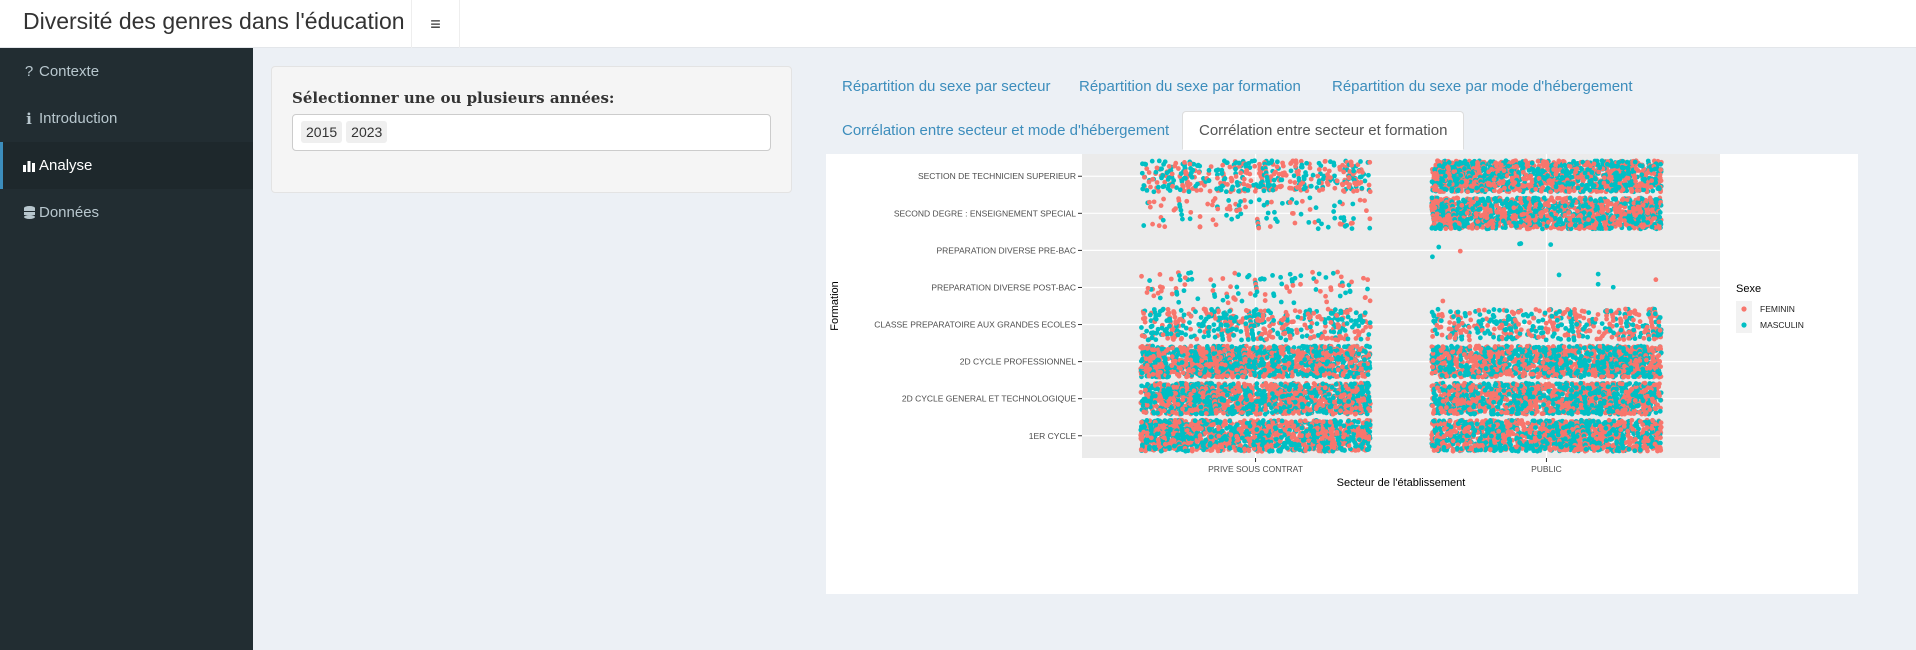 The height and width of the screenshot is (650, 1916). Describe the element at coordinates (322, 132) in the screenshot. I see `year-chip: 2015` at that location.